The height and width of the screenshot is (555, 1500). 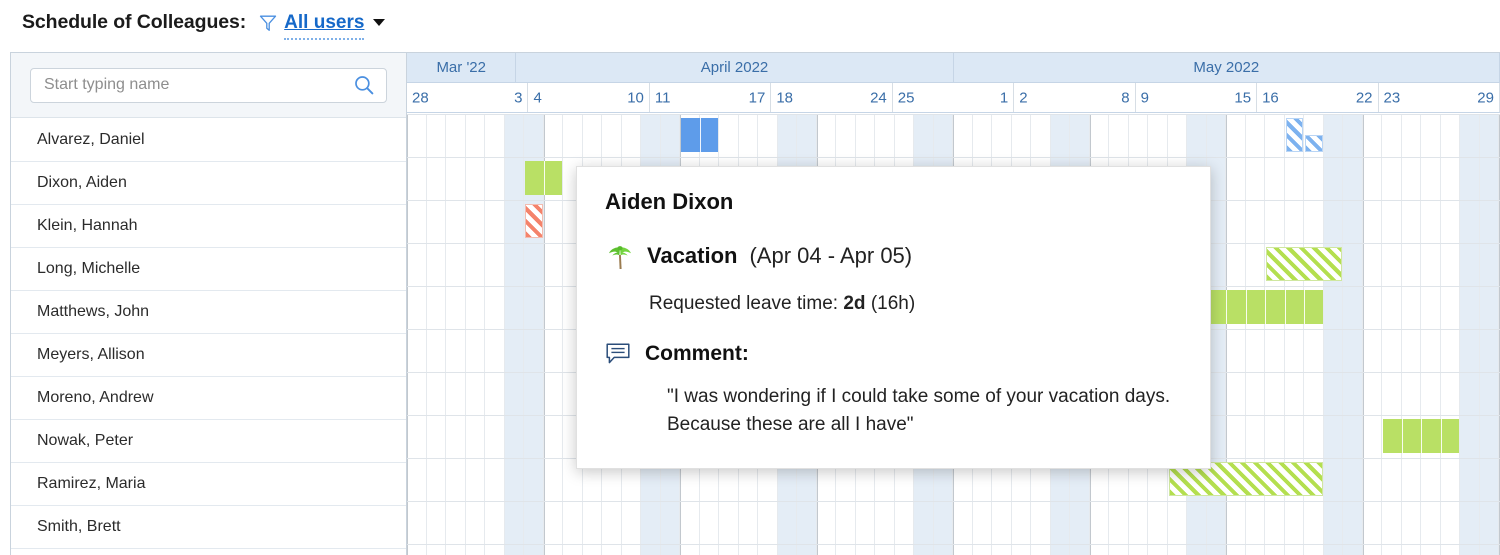 What do you see at coordinates (757, 97) in the screenshot?
I see `week-end-day: 17` at bounding box center [757, 97].